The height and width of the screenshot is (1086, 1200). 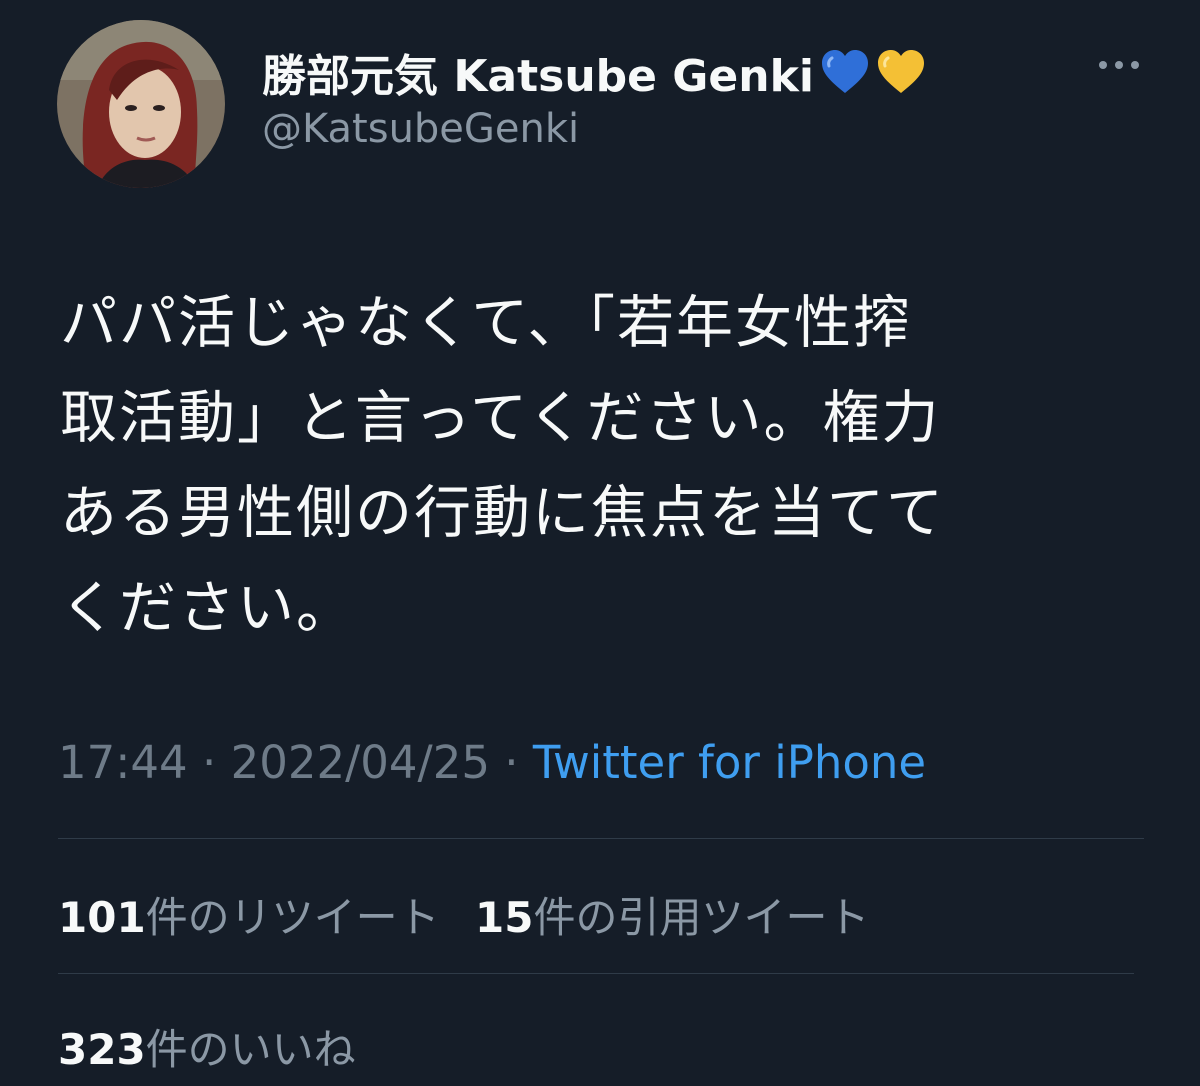 What do you see at coordinates (502, 513) in the screenshot?
I see `tweet-text-line: ある男性側の行動に焦点を当てて` at bounding box center [502, 513].